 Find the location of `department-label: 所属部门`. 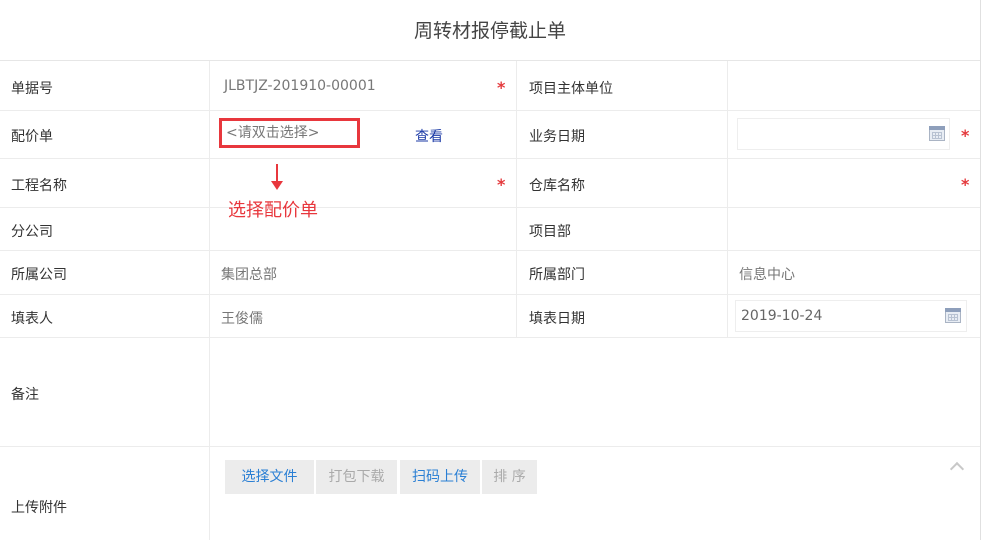

department-label: 所属部门 is located at coordinates (557, 275).